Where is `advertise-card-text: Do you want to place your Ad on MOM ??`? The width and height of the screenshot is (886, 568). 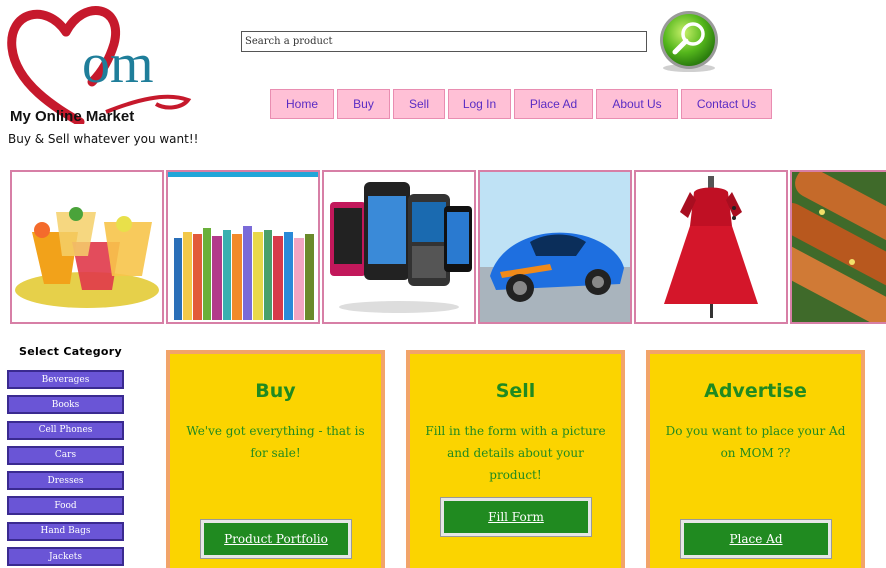
advertise-card-text: Do you want to place your Ad on MOM ?? is located at coordinates (755, 442).